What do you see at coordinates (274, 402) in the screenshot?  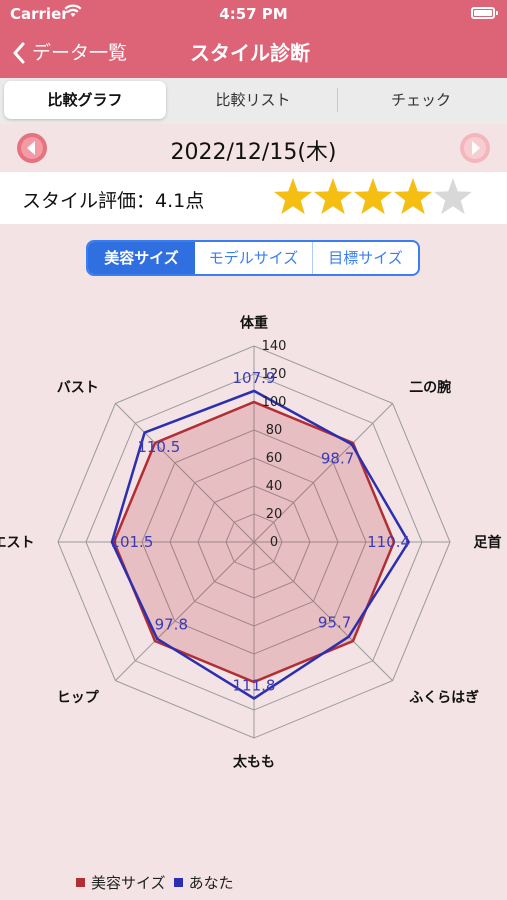 I see `r-tick-label: 100` at bounding box center [274, 402].